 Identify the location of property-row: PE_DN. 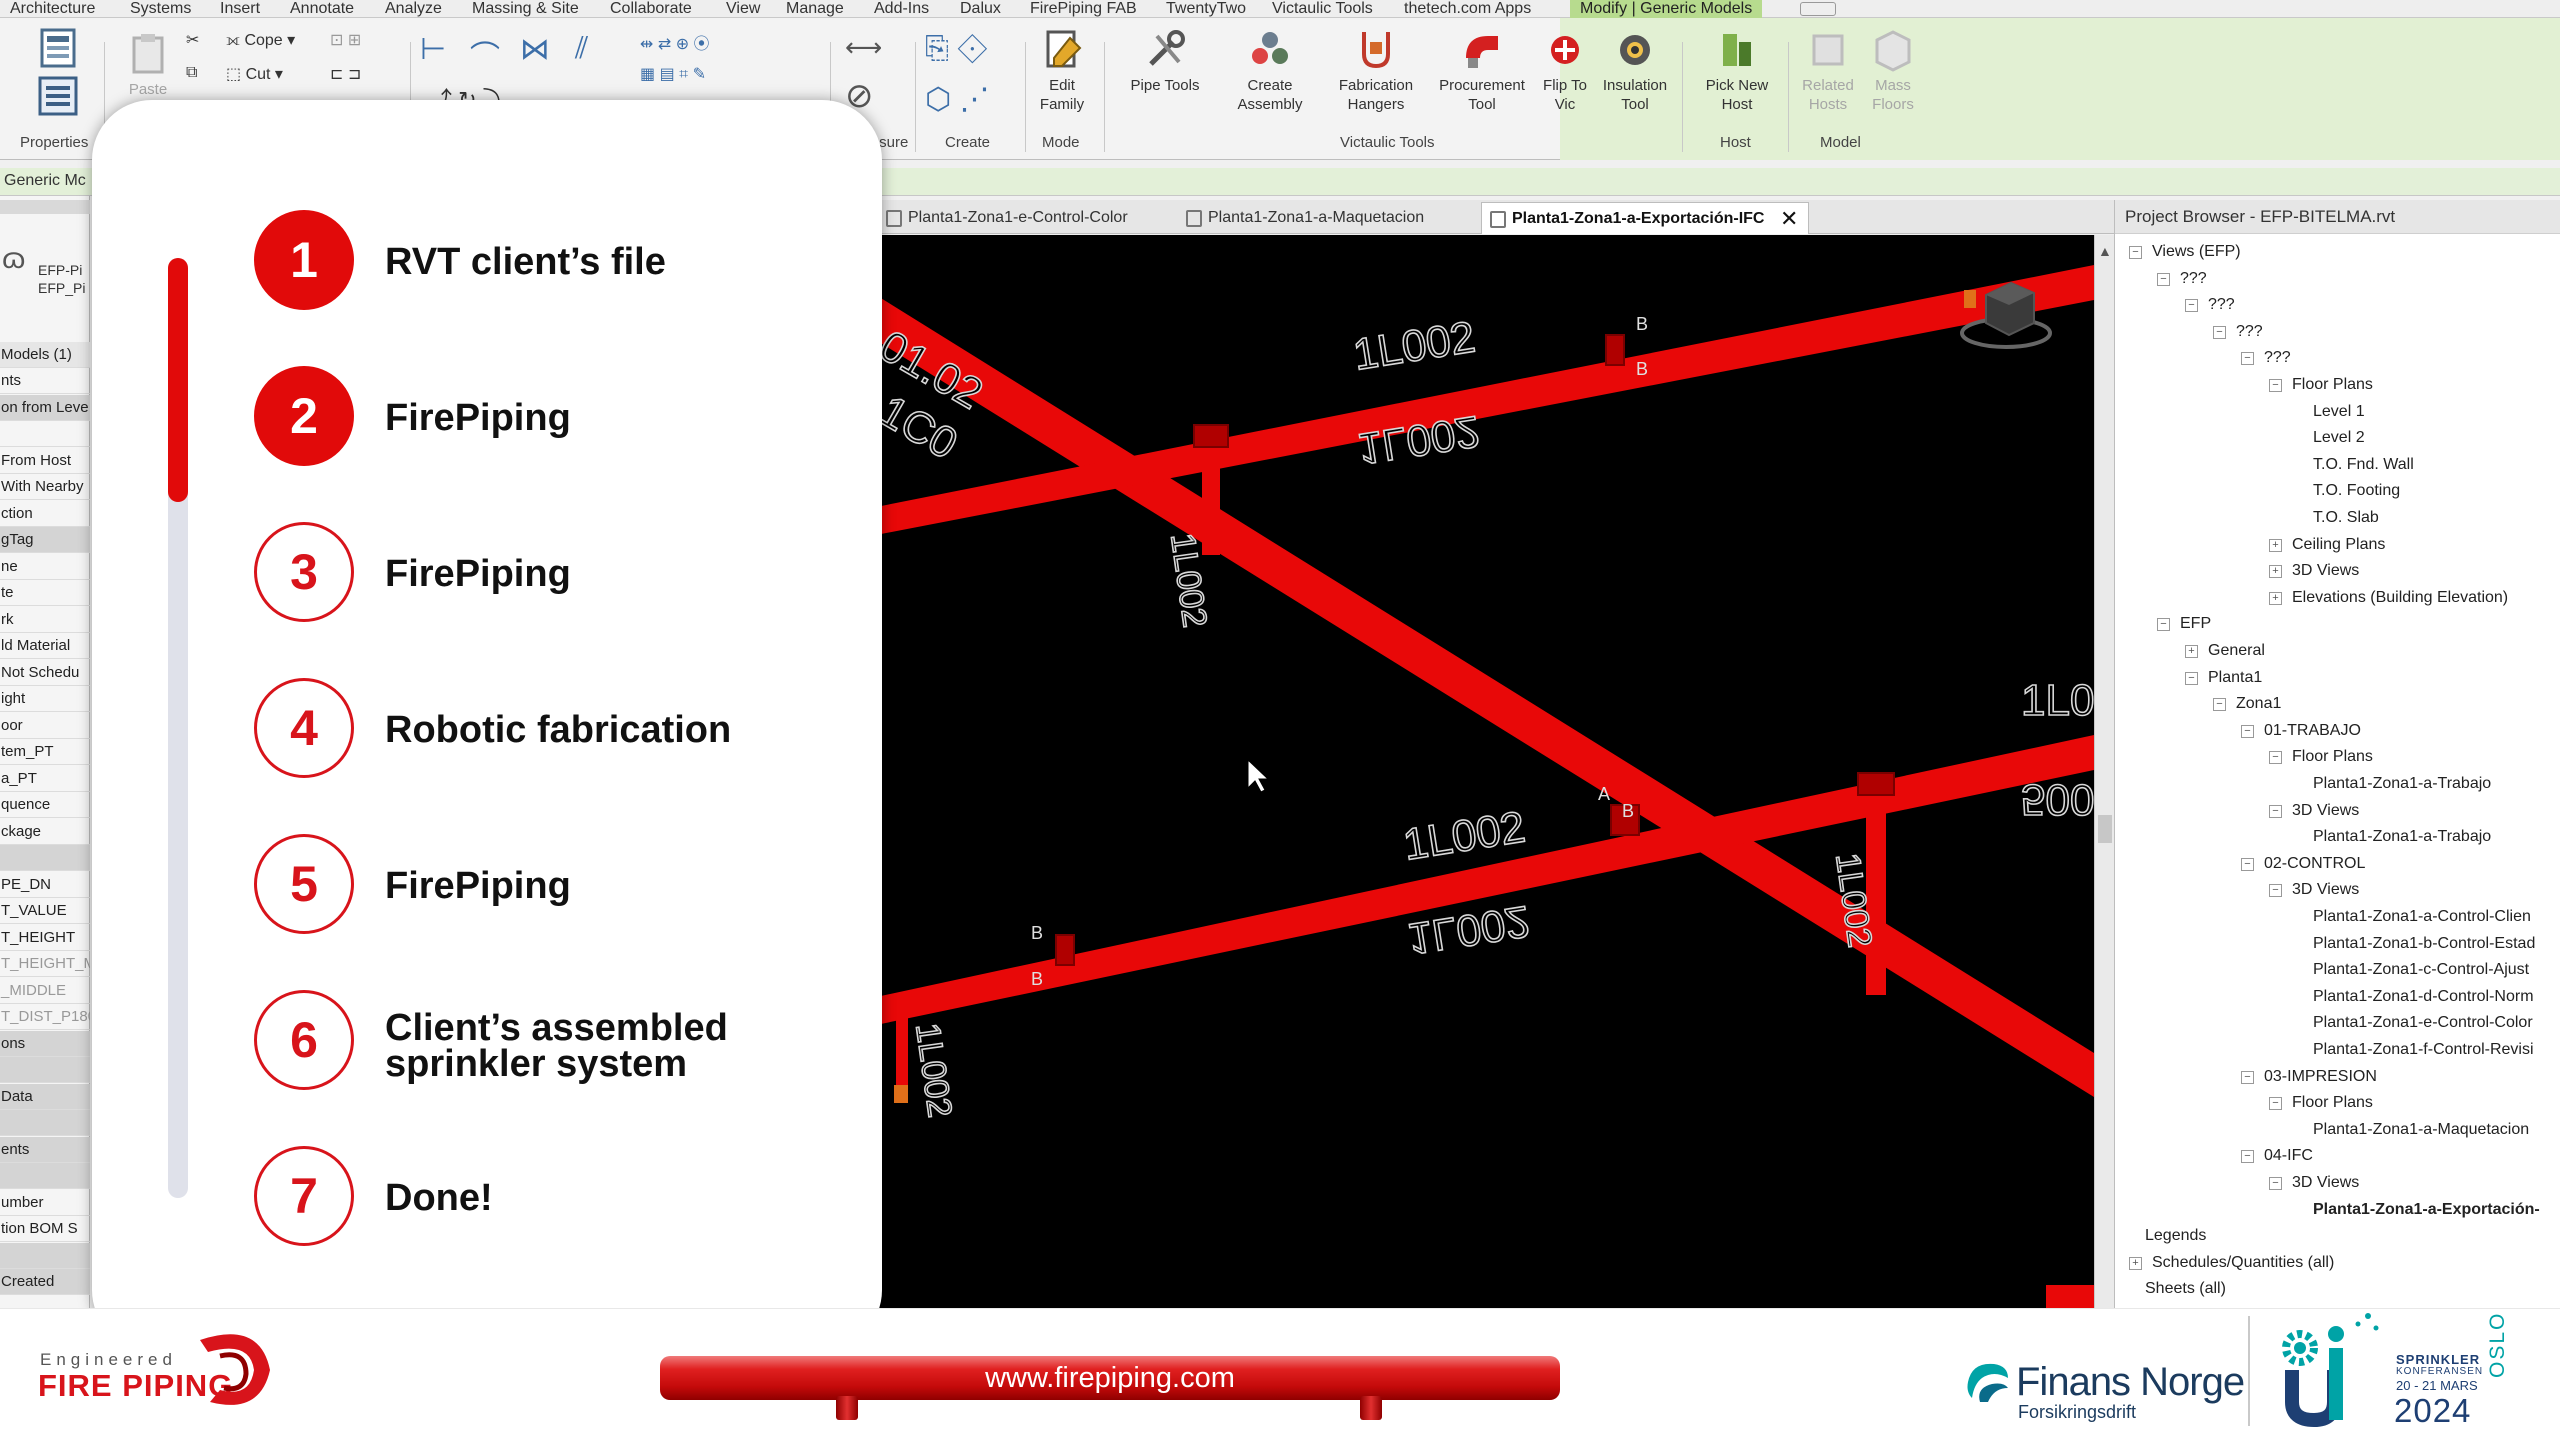
(45, 885).